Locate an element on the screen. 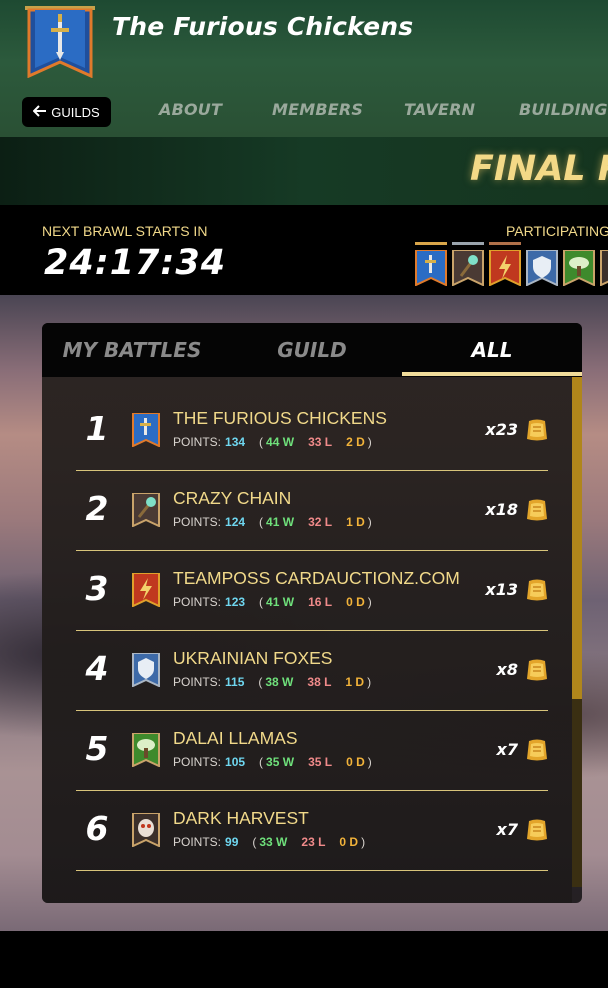  team-name: THE FURIOUS CHICKENS is located at coordinates (280, 418).